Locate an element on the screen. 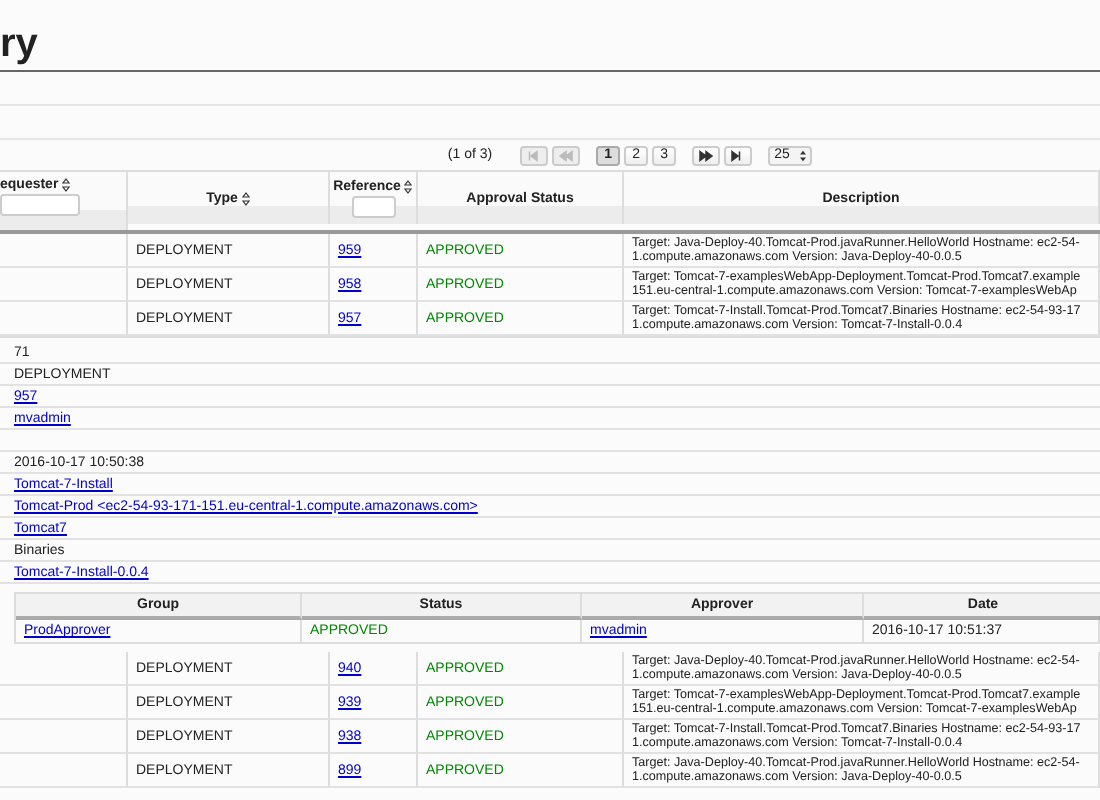 The height and width of the screenshot is (800, 1100). next-page-button is located at coordinates (706, 155).